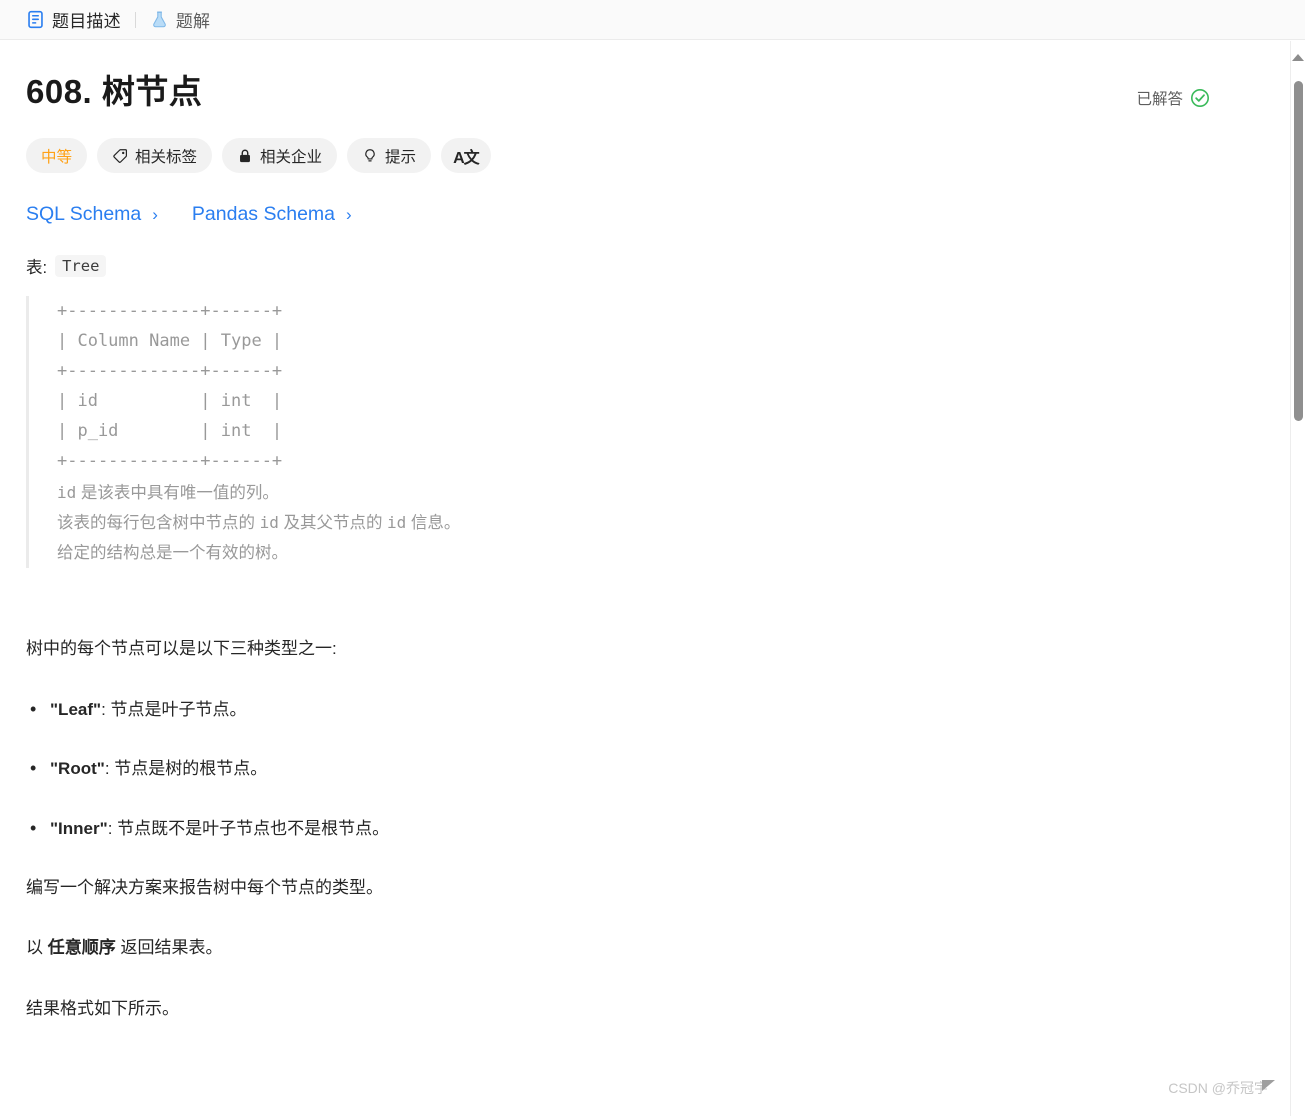 This screenshot has height=1116, width=1305. Describe the element at coordinates (401, 157) in the screenshot. I see `hint-label: 提示` at that location.